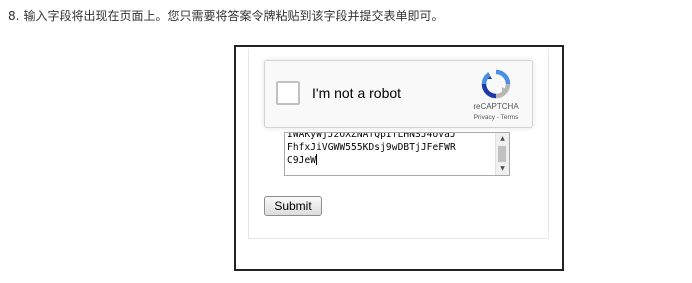 The width and height of the screenshot is (692, 283). I want to click on privacy-link: Privacy, so click(484, 117).